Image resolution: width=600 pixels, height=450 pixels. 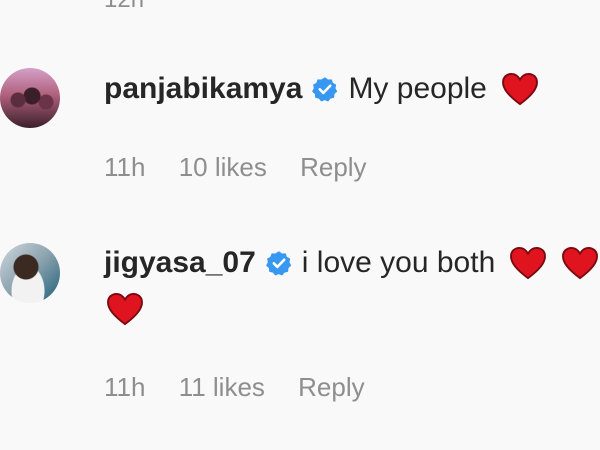 I want to click on username: jigyasa_07, so click(x=180, y=263).